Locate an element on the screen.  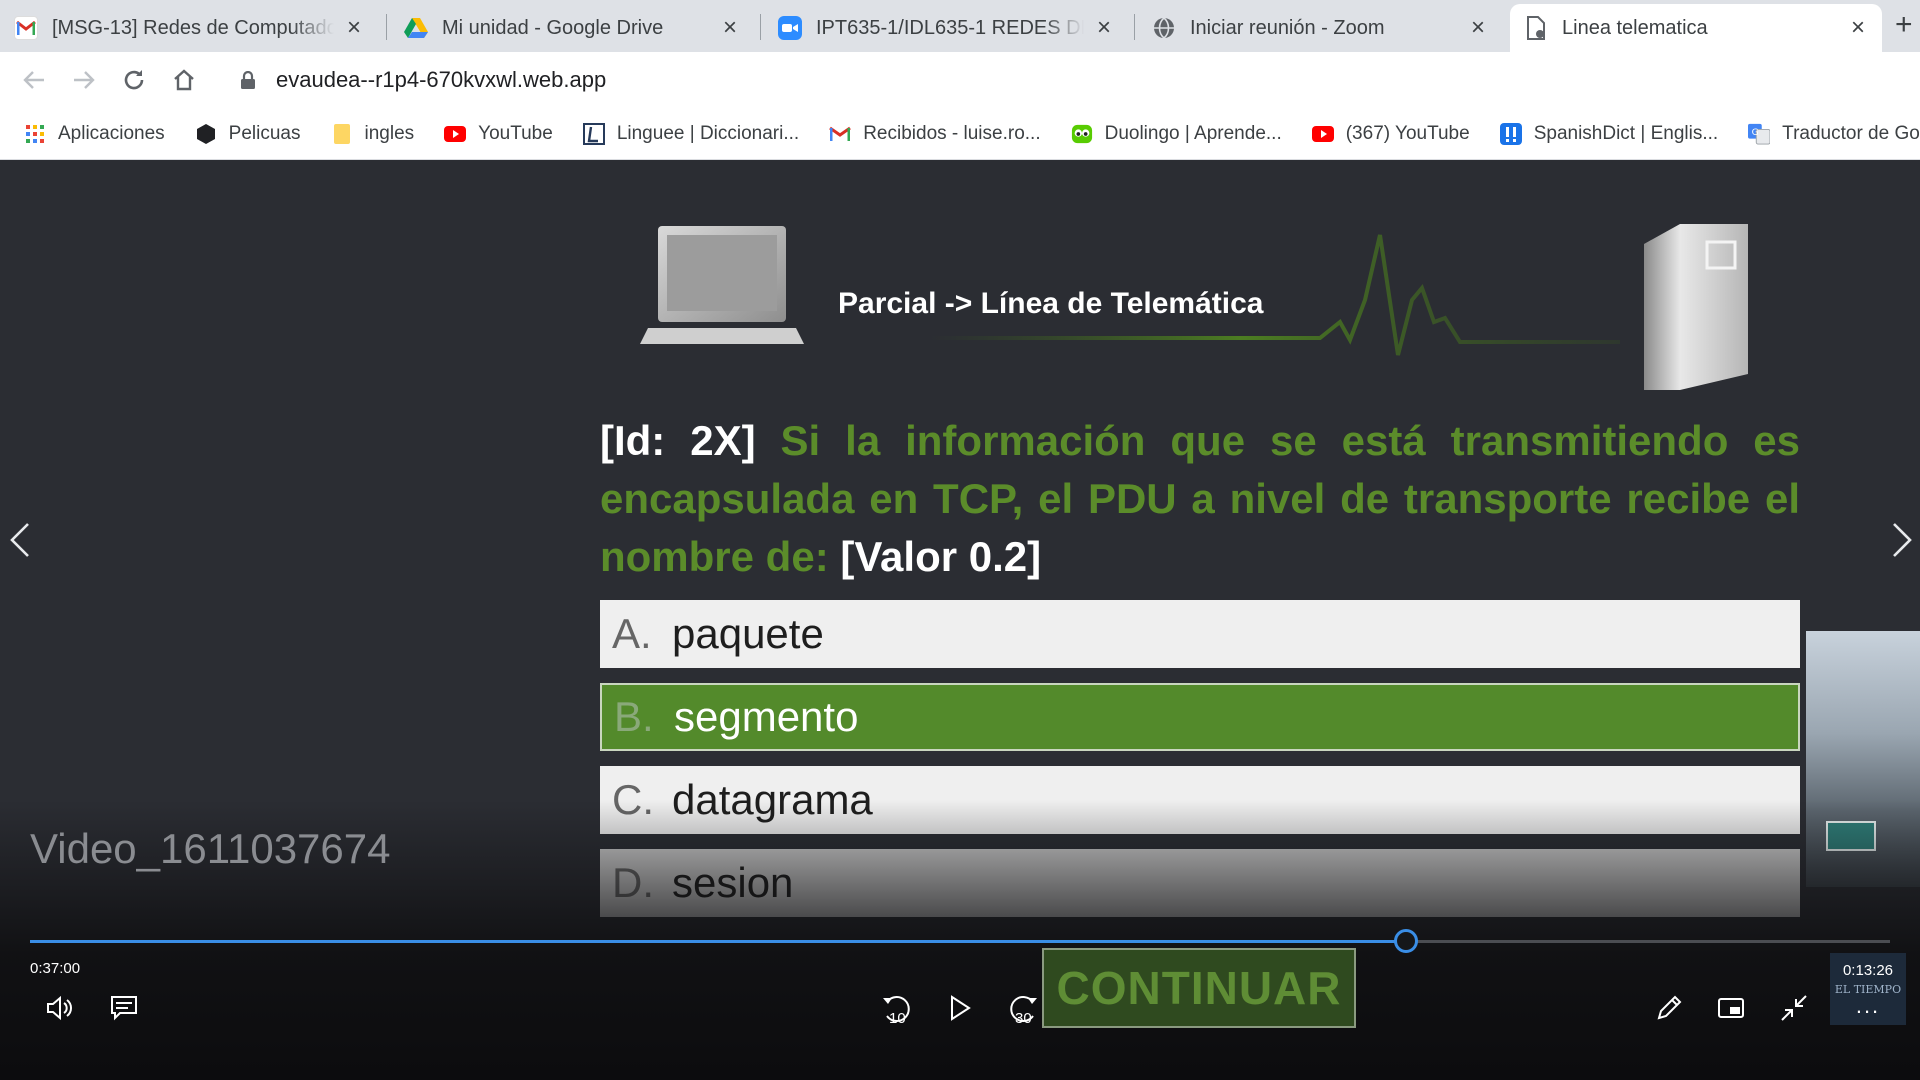
skip-forward-30-icon: 30 is located at coordinates (1023, 1011).